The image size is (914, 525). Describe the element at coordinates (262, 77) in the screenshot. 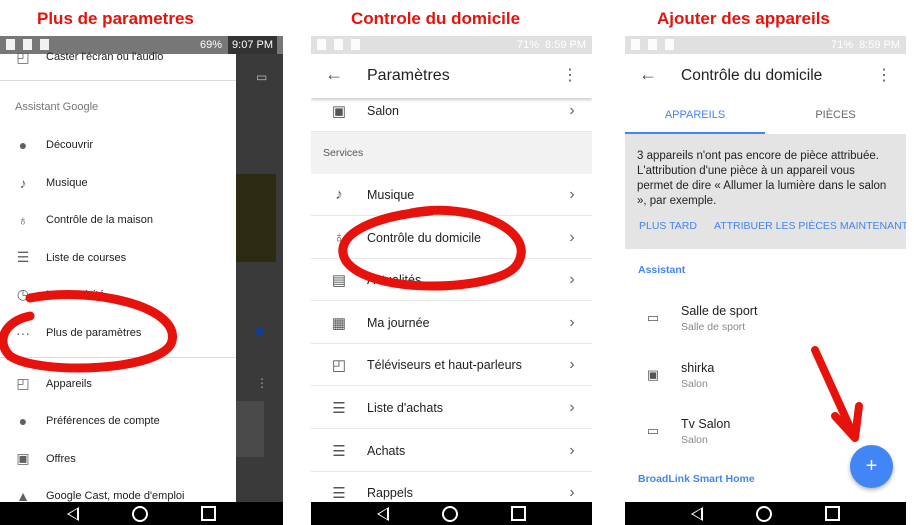

I see `cast-icon: ▭` at that location.